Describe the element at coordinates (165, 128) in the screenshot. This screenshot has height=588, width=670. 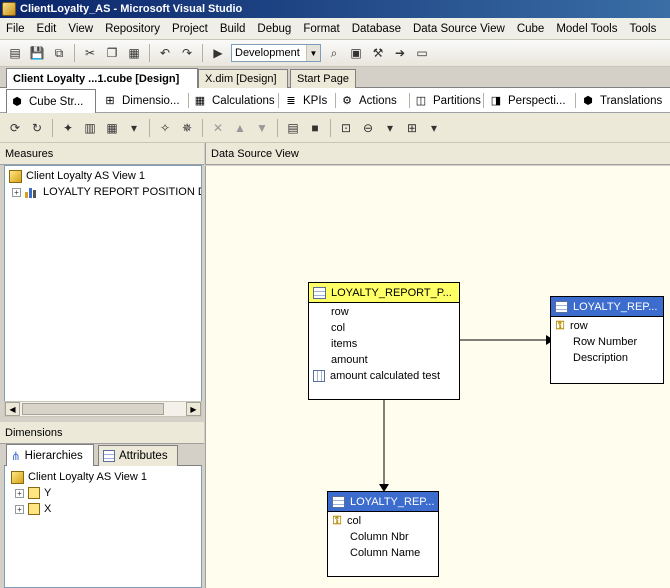
I see `add-cube-dimension-icon: ✧` at that location.